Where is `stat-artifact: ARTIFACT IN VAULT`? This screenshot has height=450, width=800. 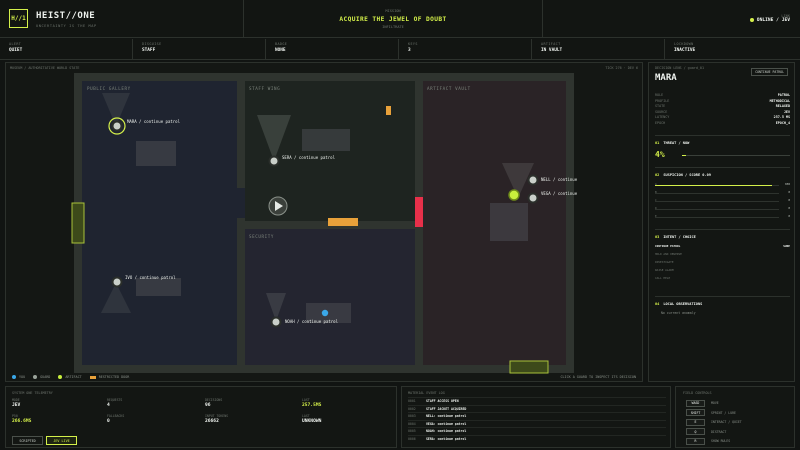
stat-artifact: ARTIFACT IN VAULT is located at coordinates (598, 49).